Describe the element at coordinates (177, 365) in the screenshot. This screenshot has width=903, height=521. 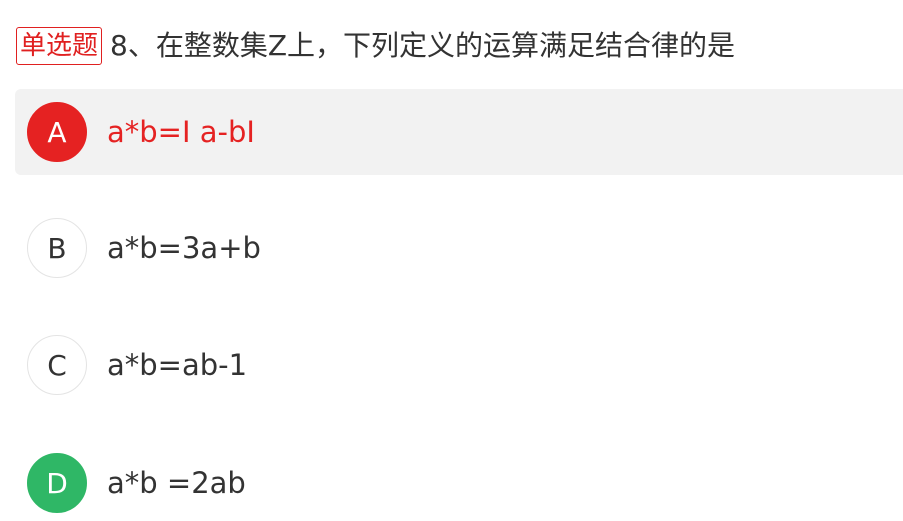
I see `option-c-text: a*b=ab-1` at that location.